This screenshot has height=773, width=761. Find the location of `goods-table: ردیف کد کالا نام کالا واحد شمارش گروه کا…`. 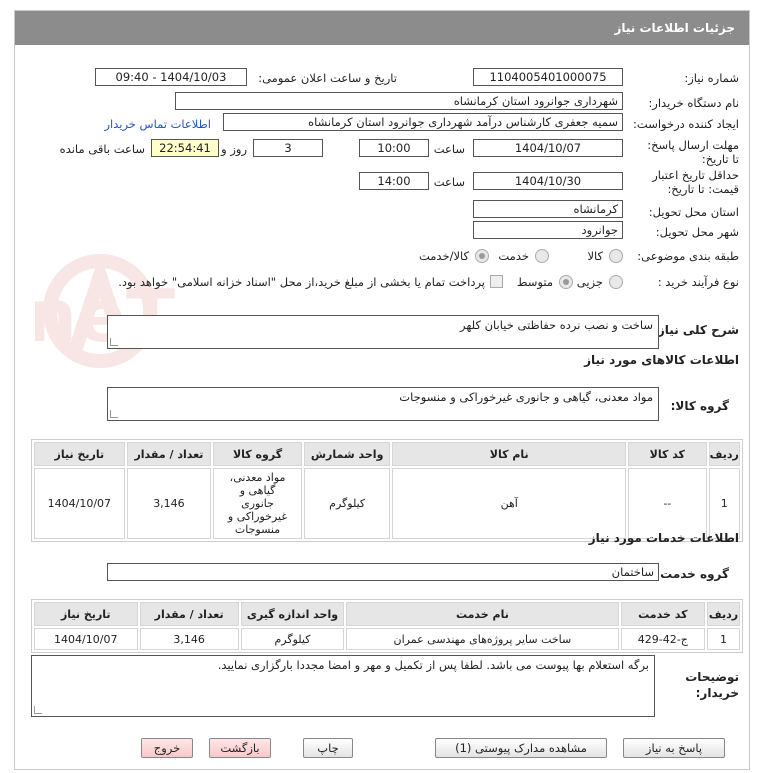

goods-table: ردیف کد کالا نام کالا واحد شمارش گروه کا… is located at coordinates (387, 490).